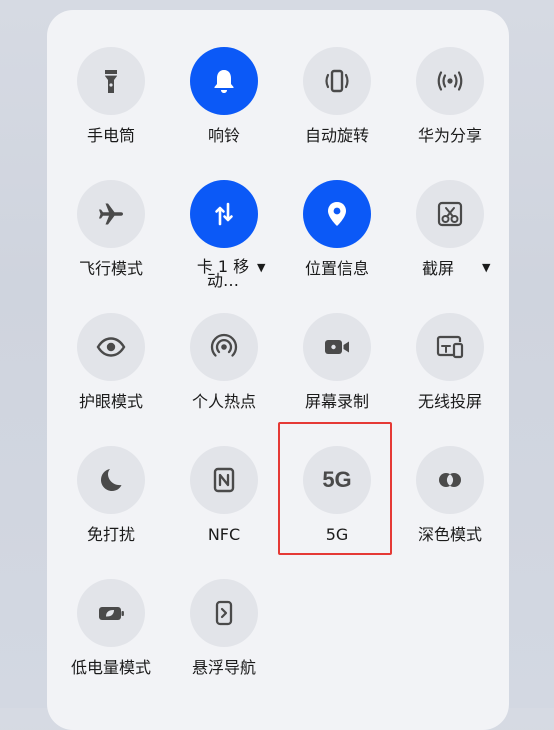  I want to click on location-toggle, so click(337, 214).